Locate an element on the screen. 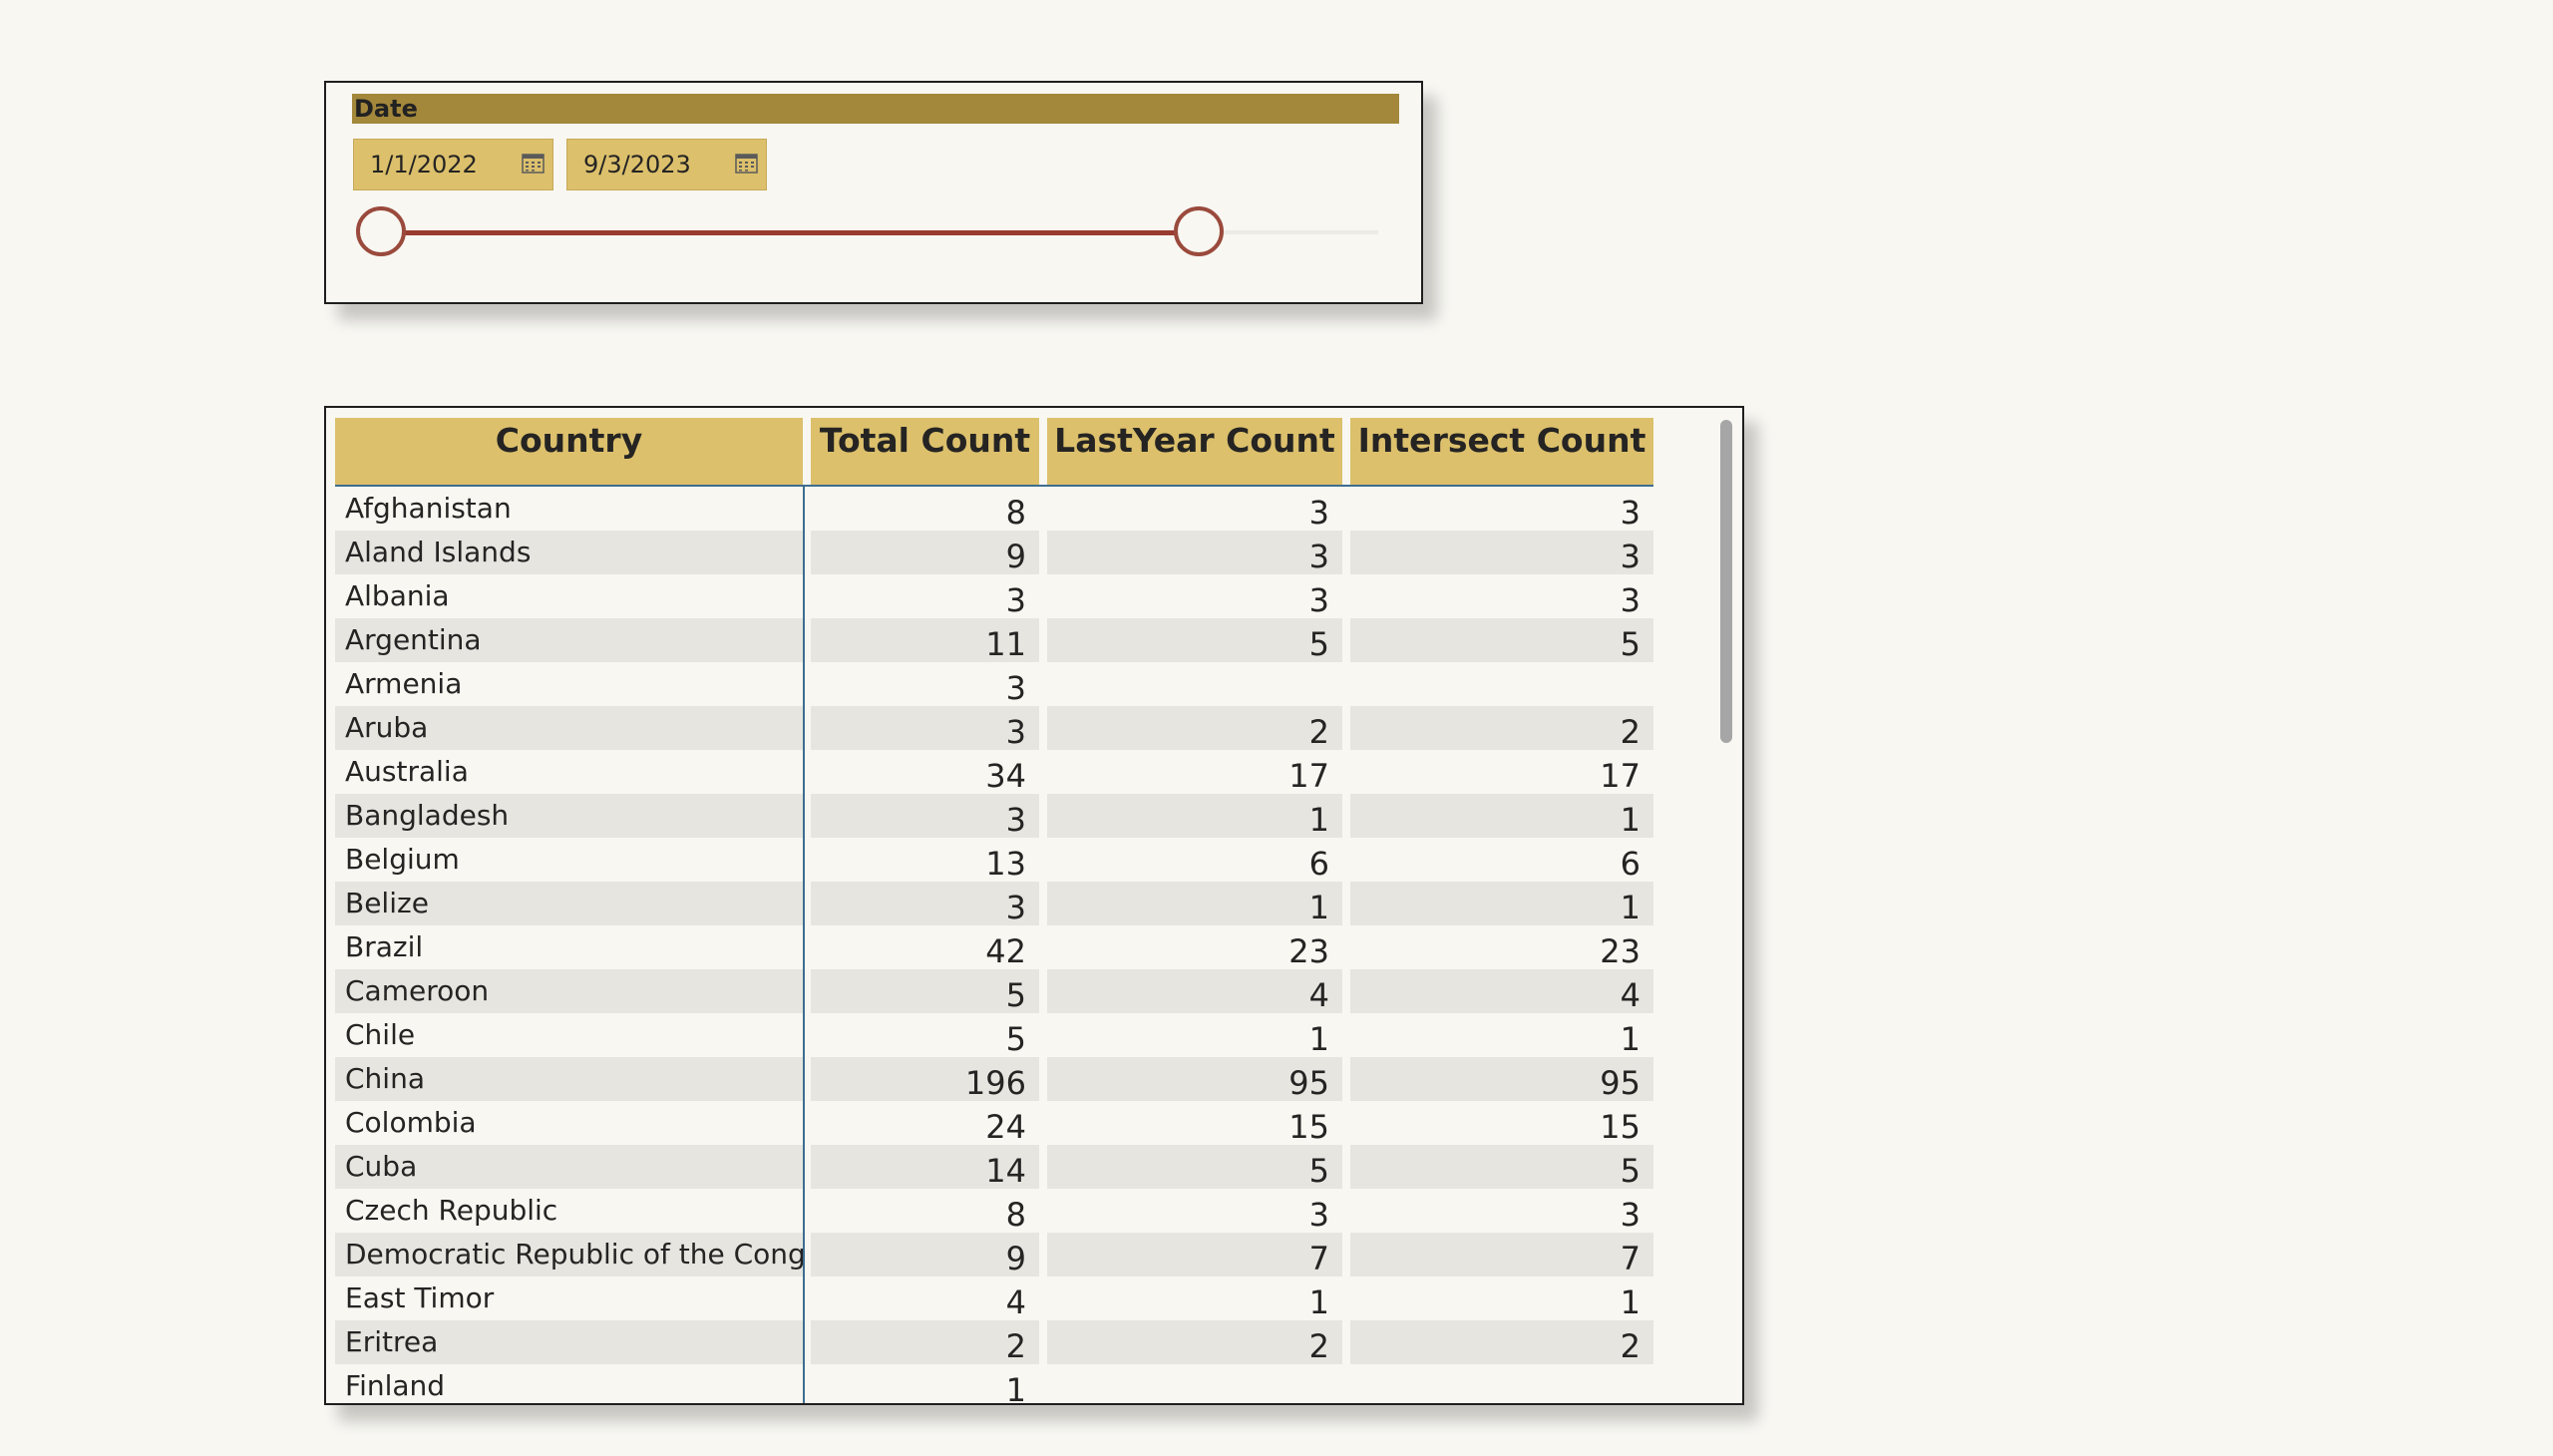 This screenshot has height=1456, width=2553. table-row: Afghanistan 8 3 3 is located at coordinates (994, 509).